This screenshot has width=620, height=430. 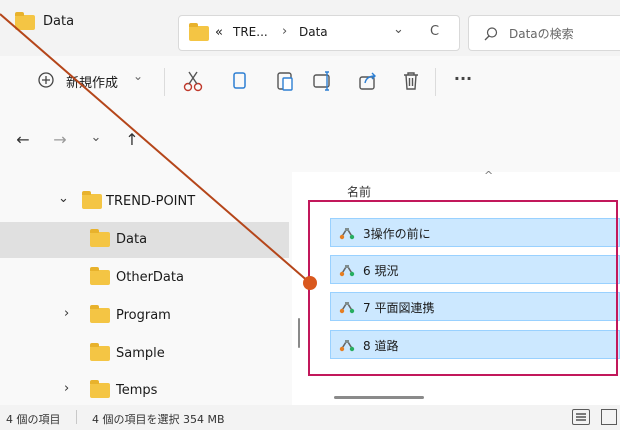 What do you see at coordinates (398, 29) in the screenshot?
I see `address-dropdown-icon: ⌄` at bounding box center [398, 29].